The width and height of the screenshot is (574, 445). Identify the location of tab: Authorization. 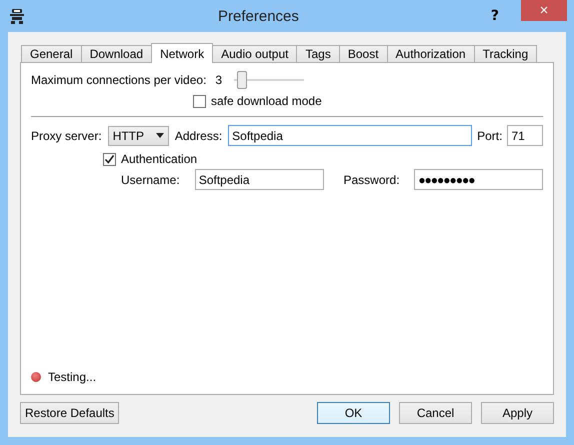
(430, 53).